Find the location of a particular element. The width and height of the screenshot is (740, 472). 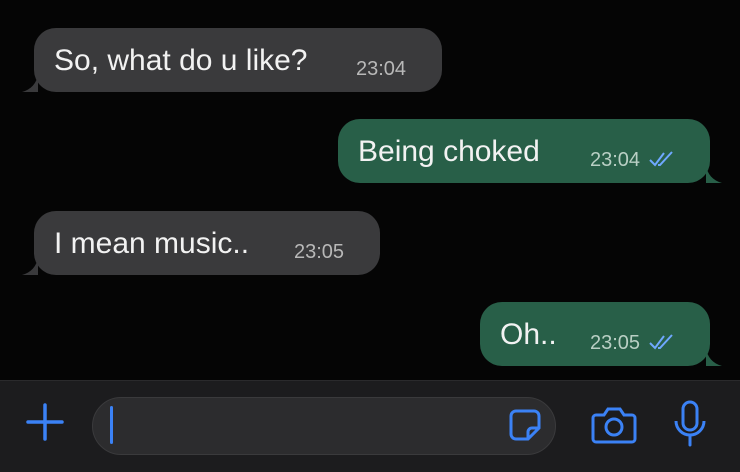

message-bubble-outgoing: Oh.. 23:05 is located at coordinates (601, 334).